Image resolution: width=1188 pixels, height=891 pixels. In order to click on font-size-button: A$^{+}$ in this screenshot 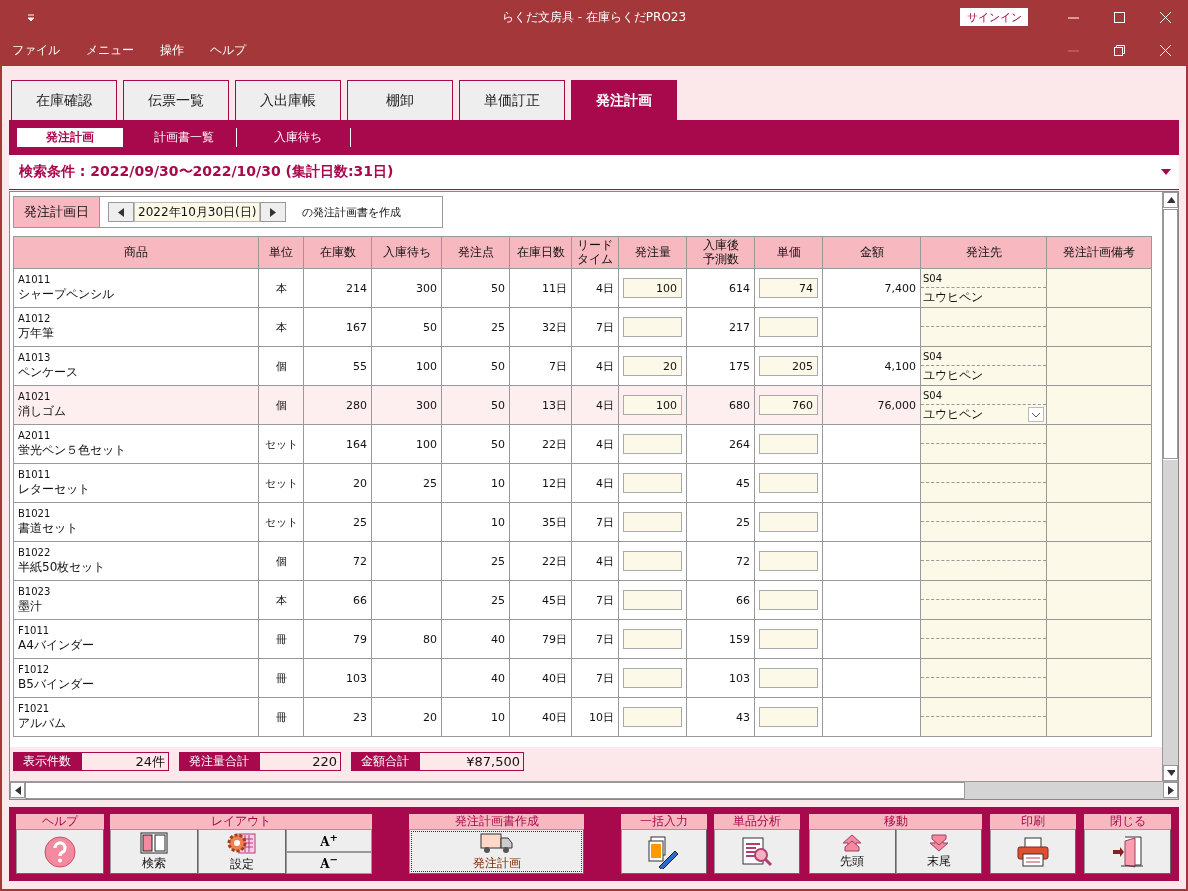, I will do `click(329, 840)`.